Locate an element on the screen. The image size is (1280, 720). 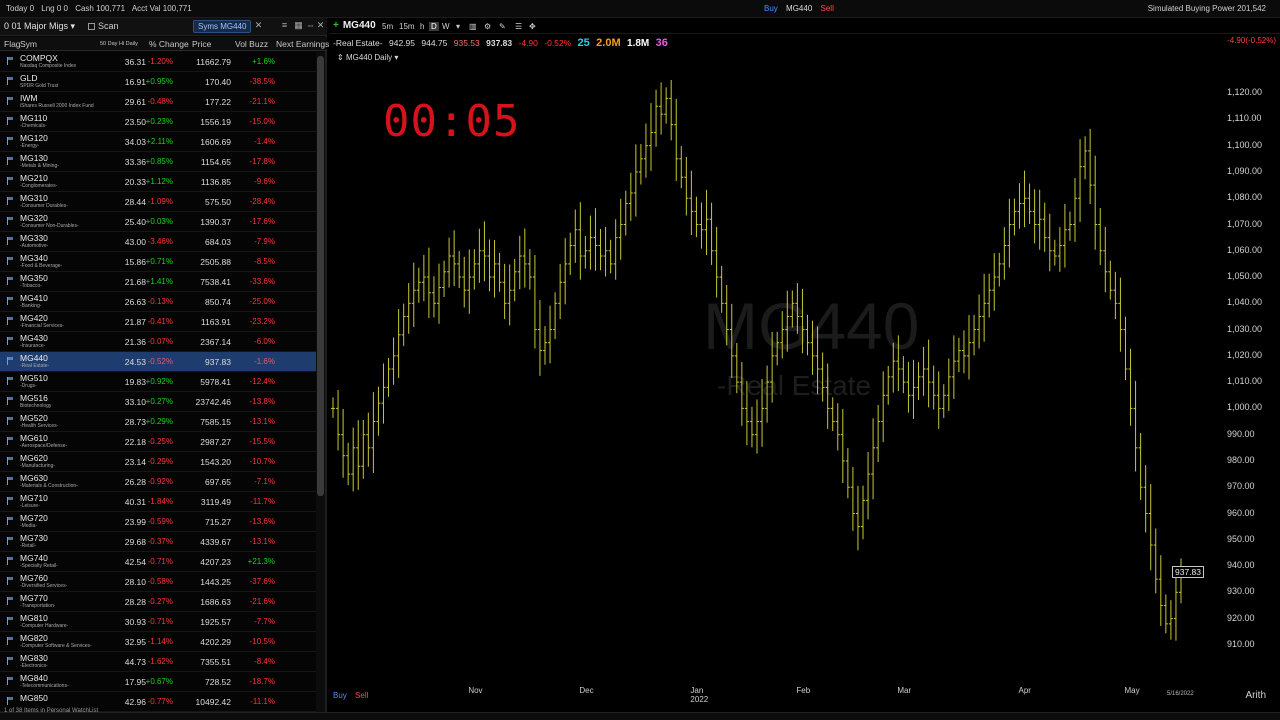
col-price: Price is located at coordinates (201, 44).